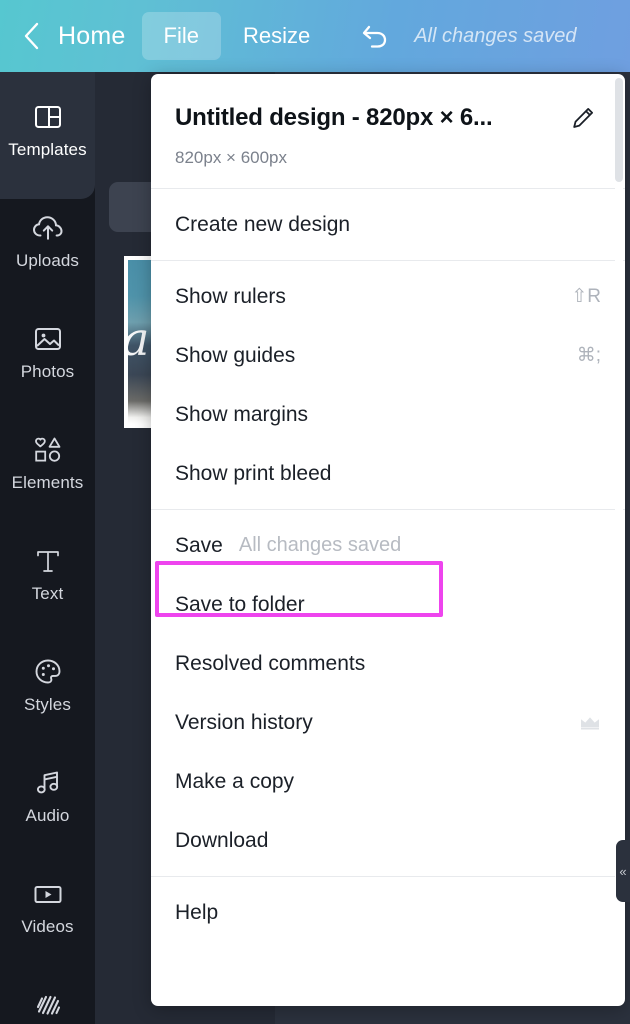 The height and width of the screenshot is (1024, 630). I want to click on menu-item-label: Resolved comments, so click(270, 663).